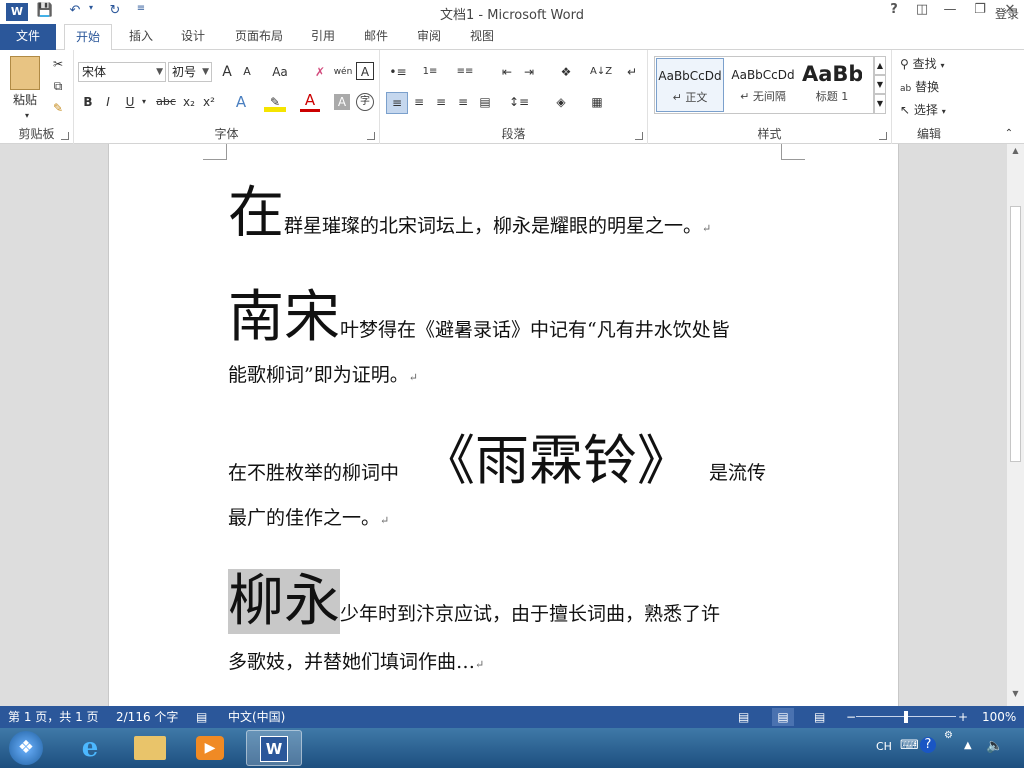  I want to click on tab-mailings: 邮件, so click(376, 37).